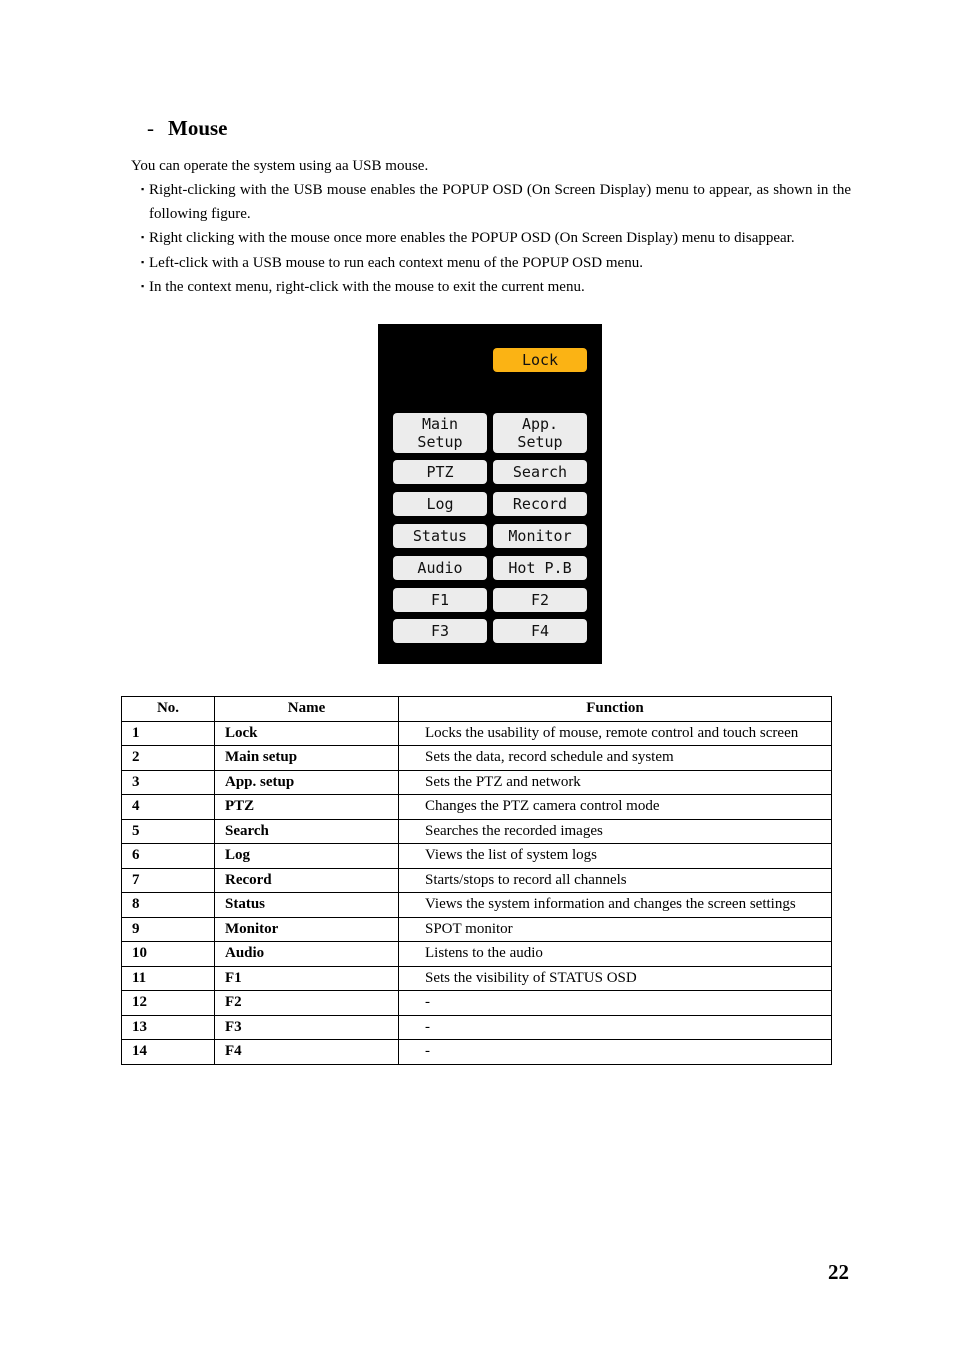  What do you see at coordinates (168, 709) in the screenshot?
I see `header-no: No.` at bounding box center [168, 709].